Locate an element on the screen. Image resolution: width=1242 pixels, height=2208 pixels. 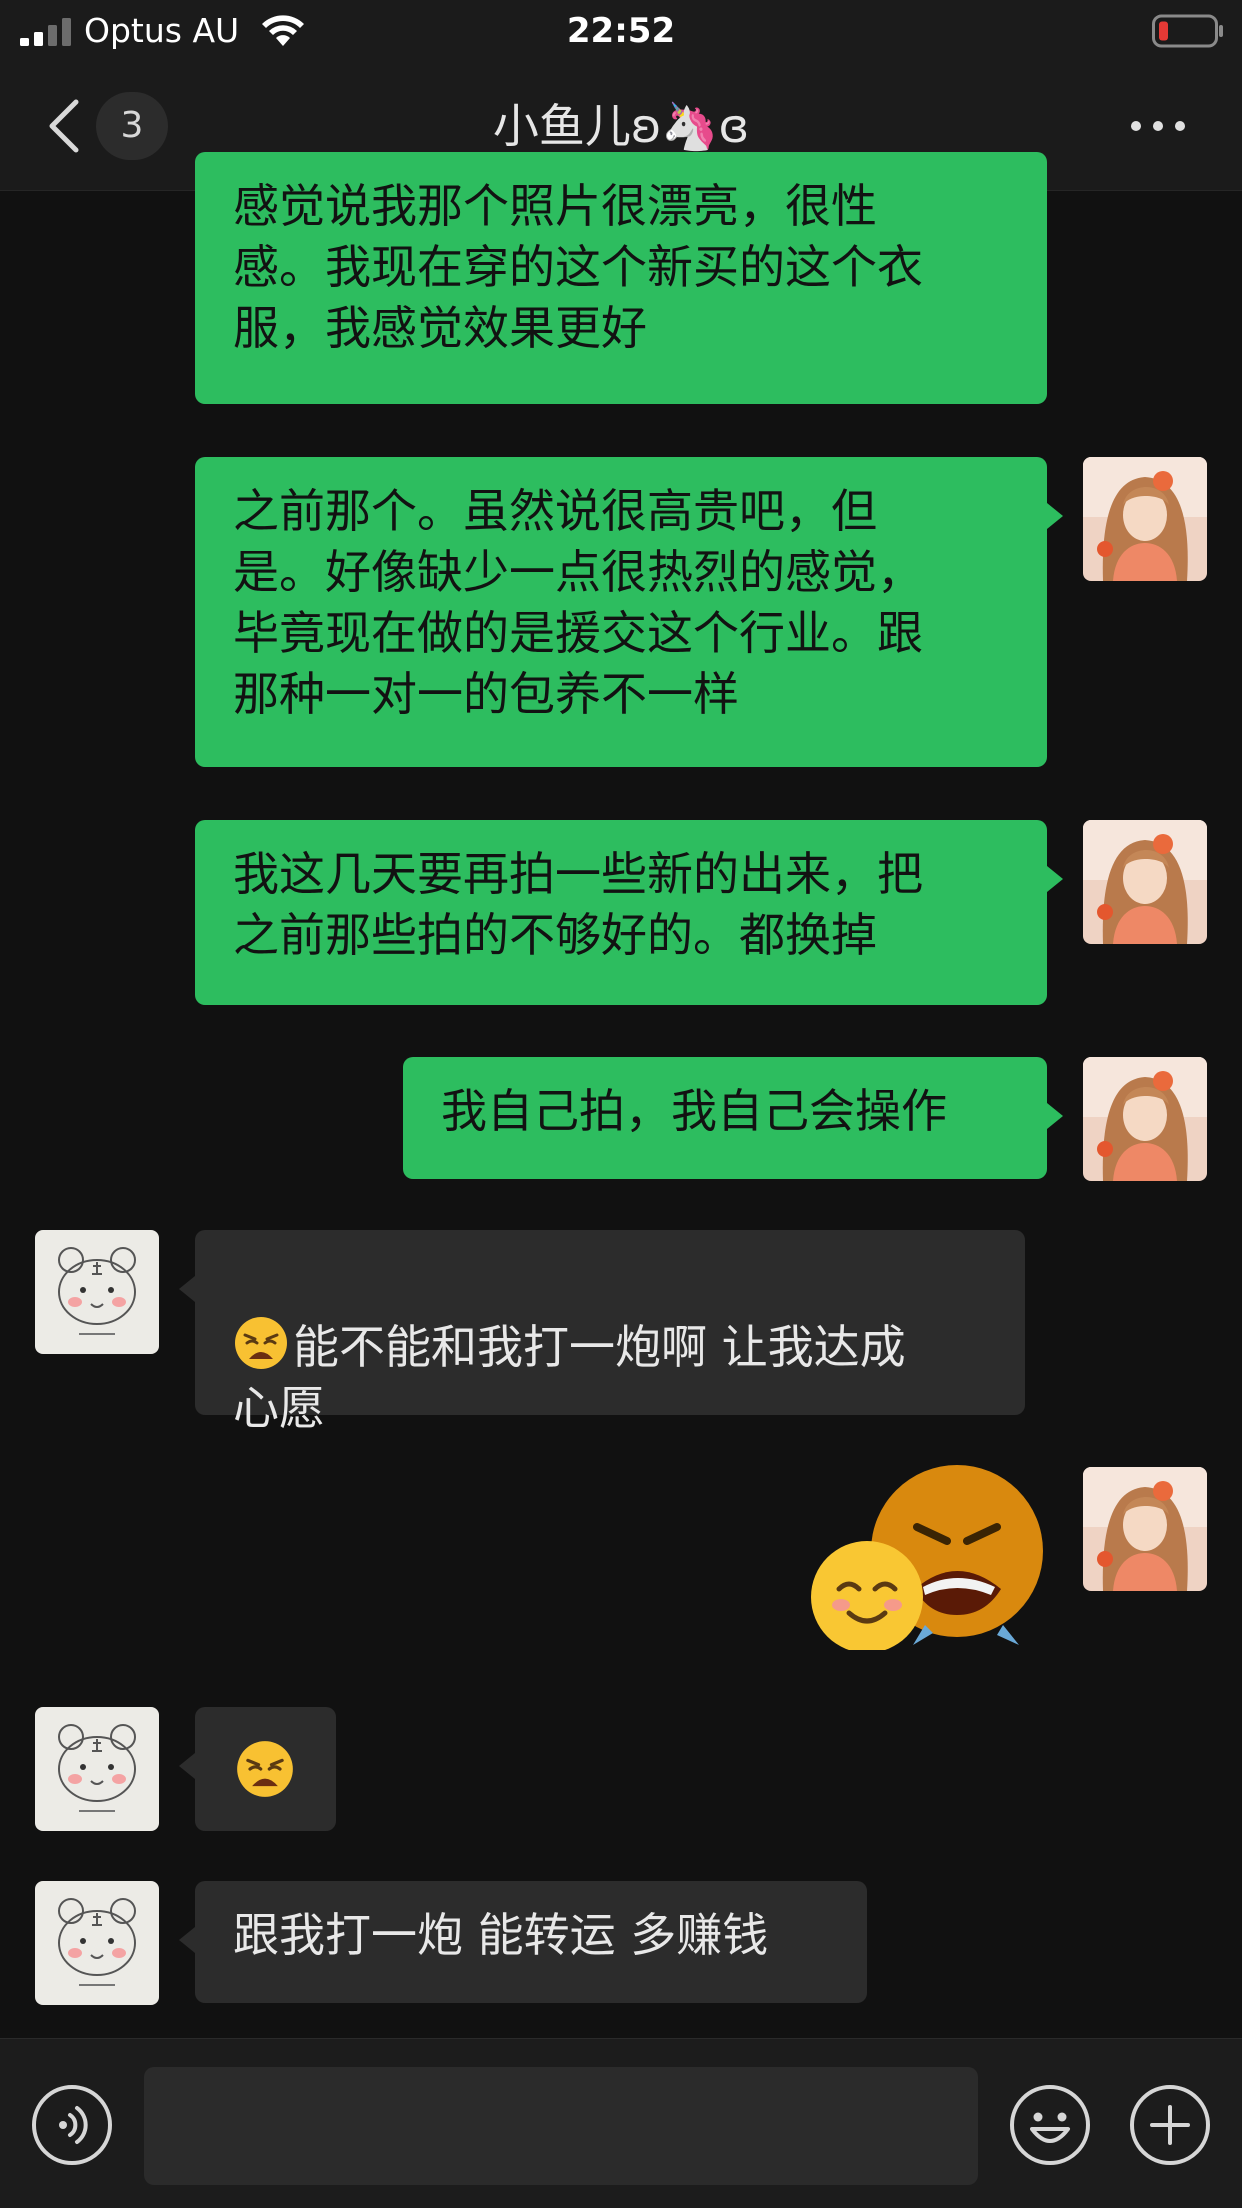
status-bar: Optus AU 22:52 is located at coordinates (621, 31).